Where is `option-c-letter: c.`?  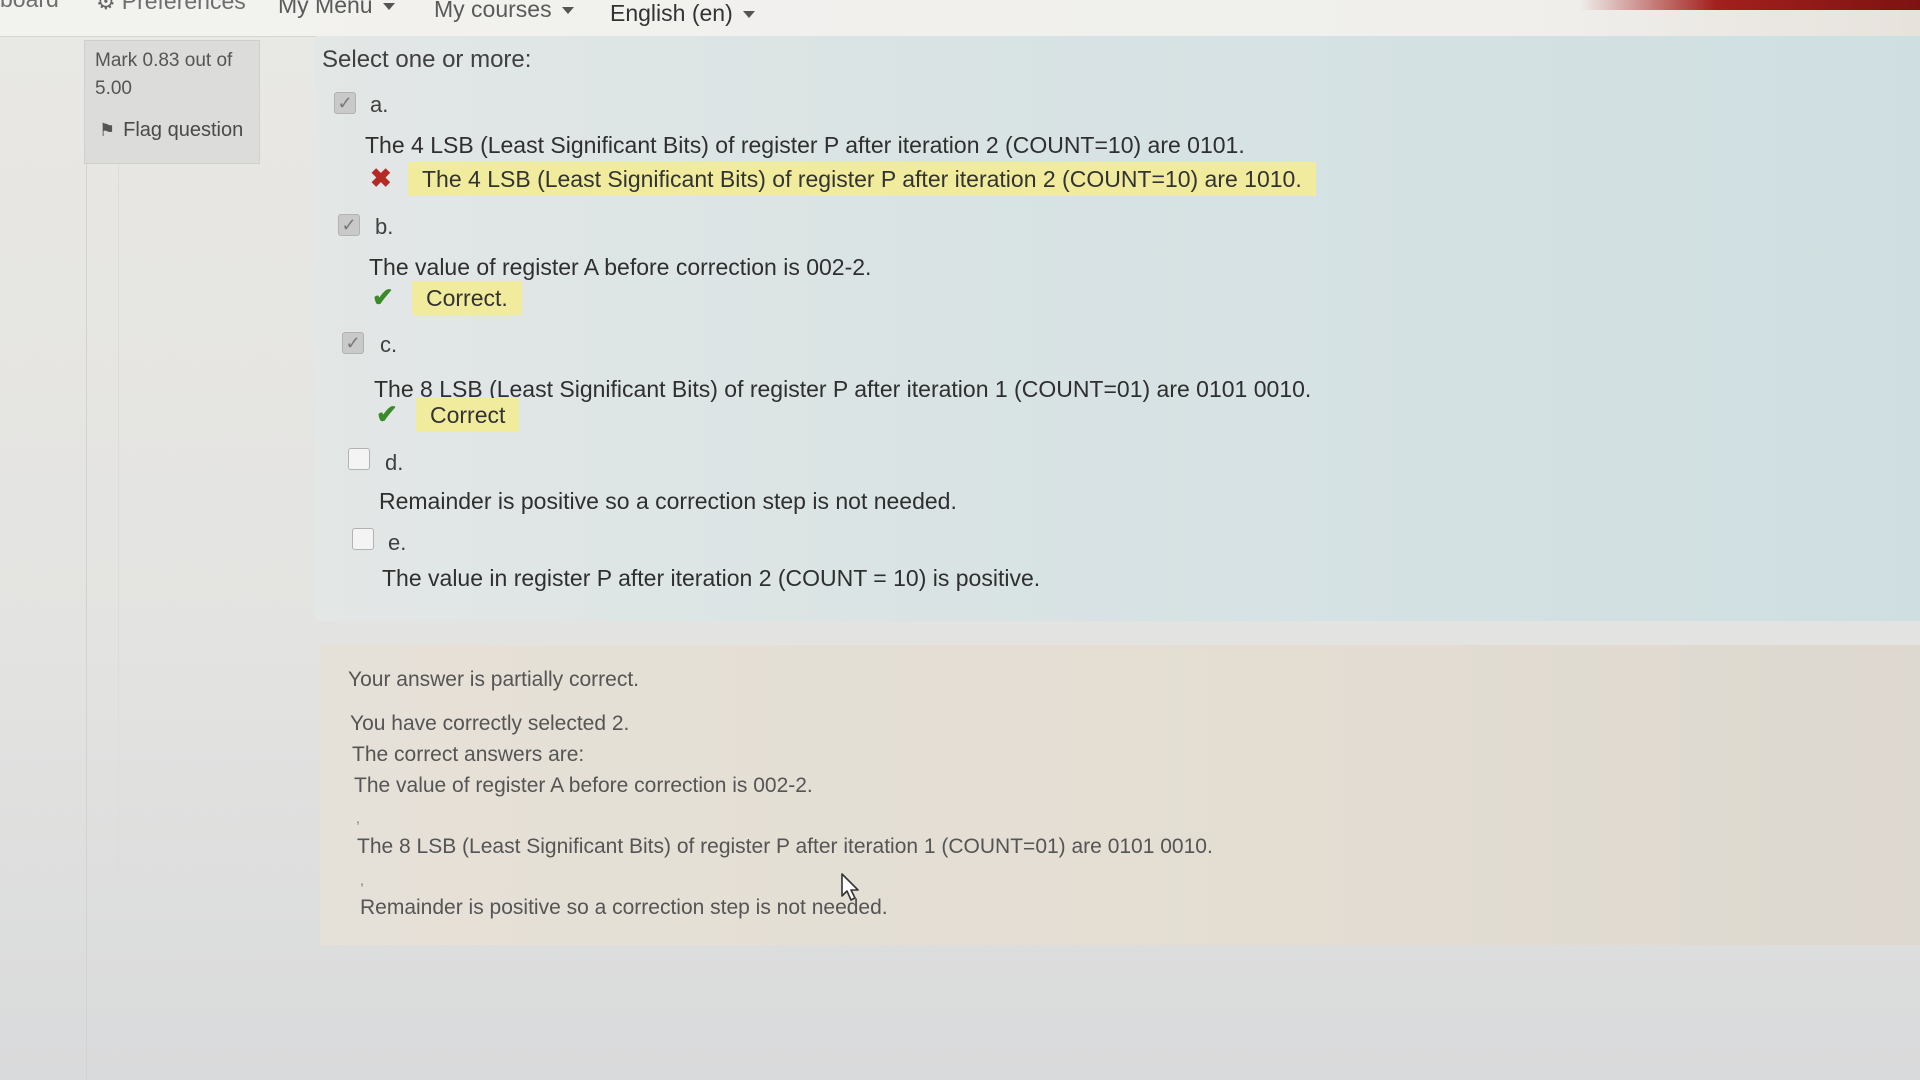 option-c-letter: c. is located at coordinates (389, 344).